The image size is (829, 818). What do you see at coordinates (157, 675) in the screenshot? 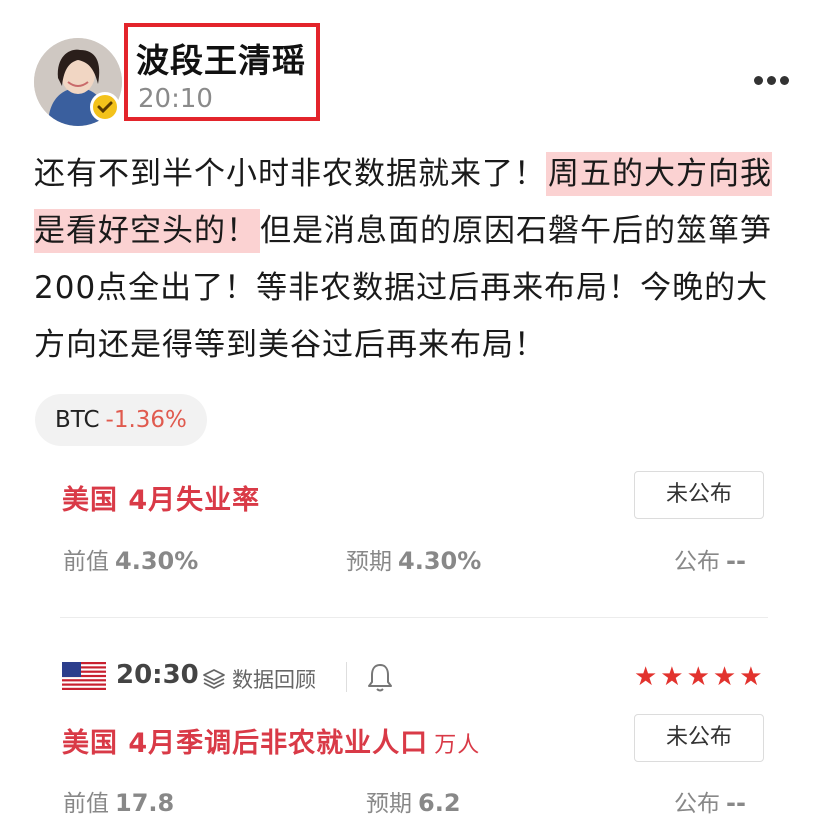
I see `event-time: 20:30` at bounding box center [157, 675].